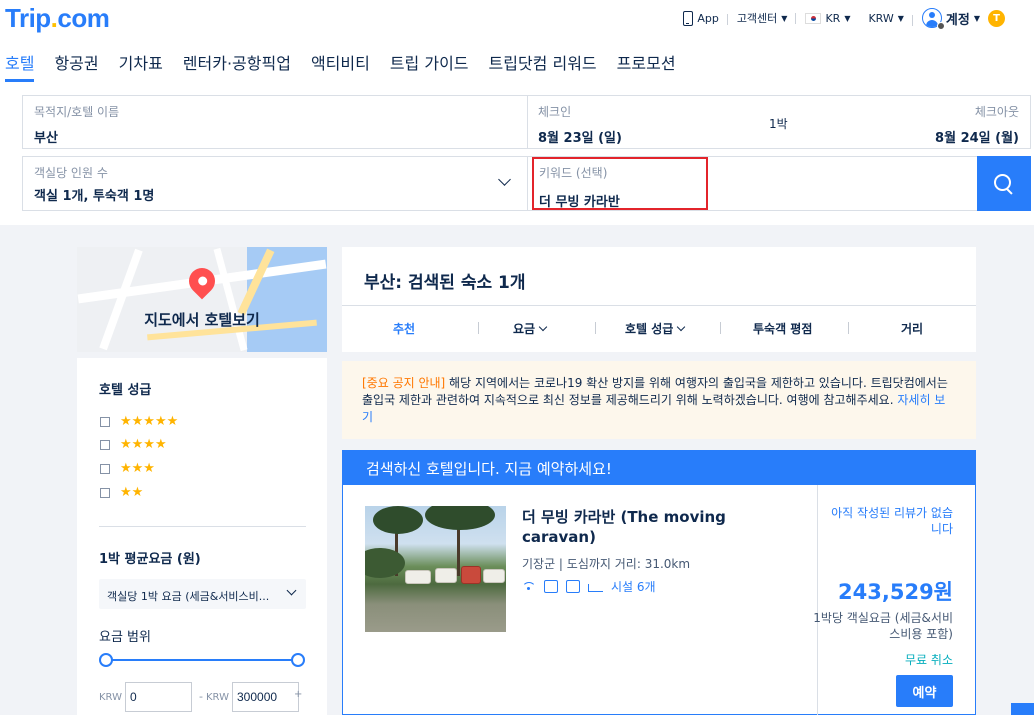  What do you see at coordinates (633, 586) in the screenshot?
I see `facility-count-link: 시설 6개` at bounding box center [633, 586].